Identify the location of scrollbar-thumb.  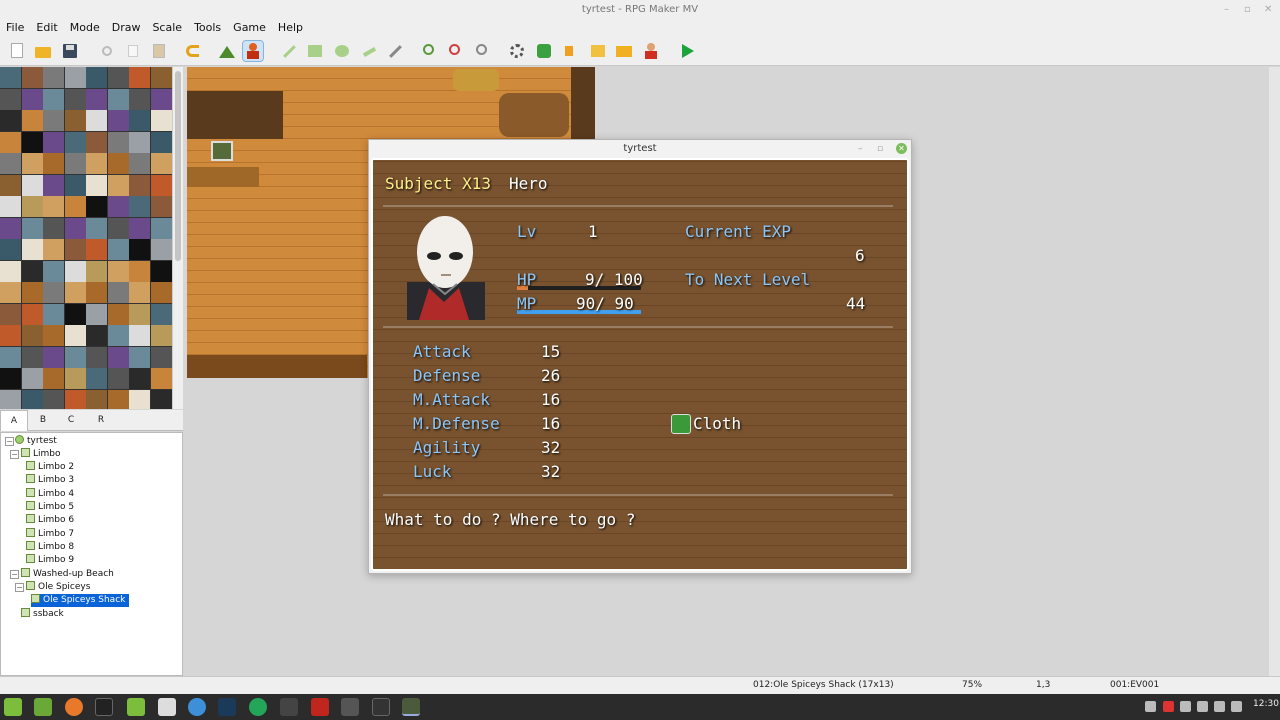
(178, 166).